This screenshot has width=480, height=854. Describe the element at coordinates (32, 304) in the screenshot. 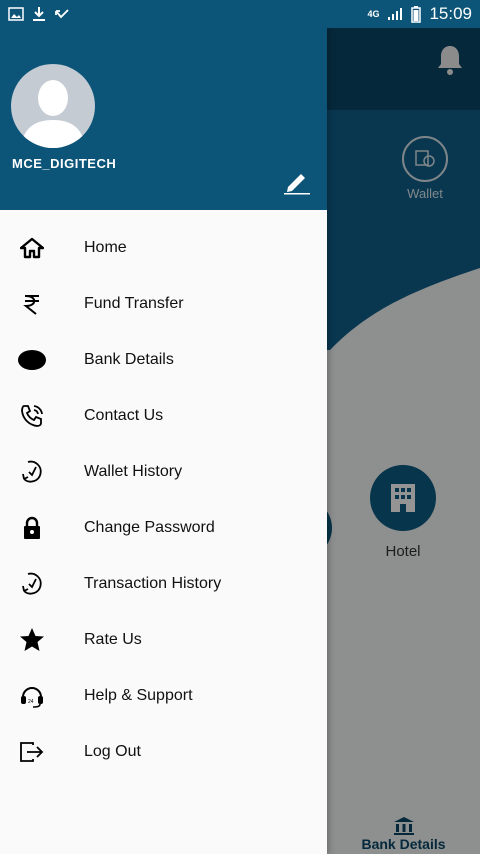

I see `rupee-icon` at that location.